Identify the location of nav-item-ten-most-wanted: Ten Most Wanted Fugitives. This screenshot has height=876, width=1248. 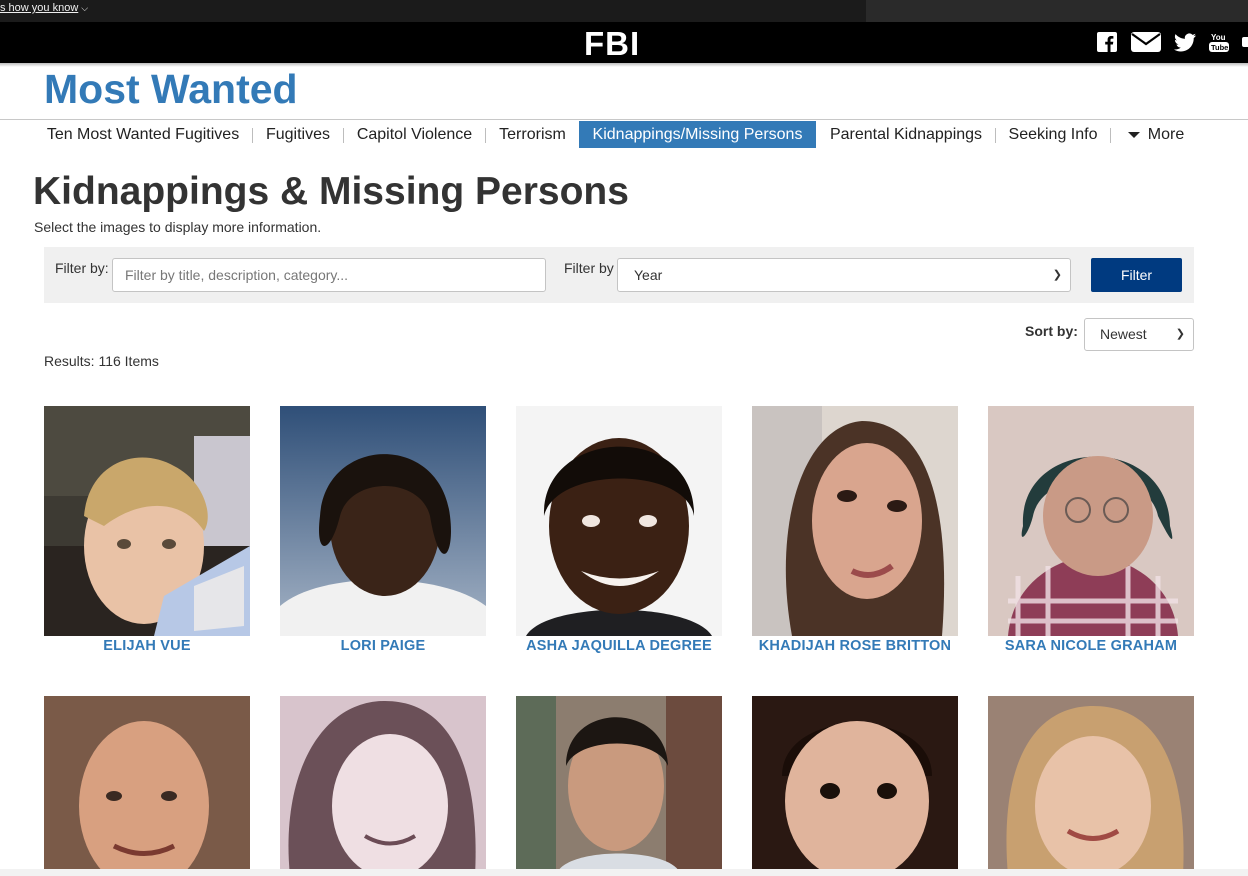
(143, 134).